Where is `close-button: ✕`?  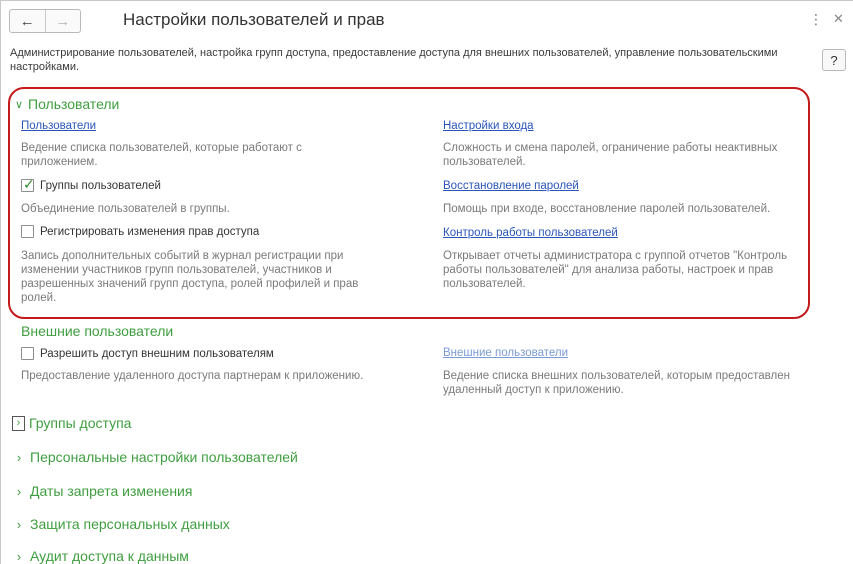
close-button: ✕ is located at coordinates (838, 19).